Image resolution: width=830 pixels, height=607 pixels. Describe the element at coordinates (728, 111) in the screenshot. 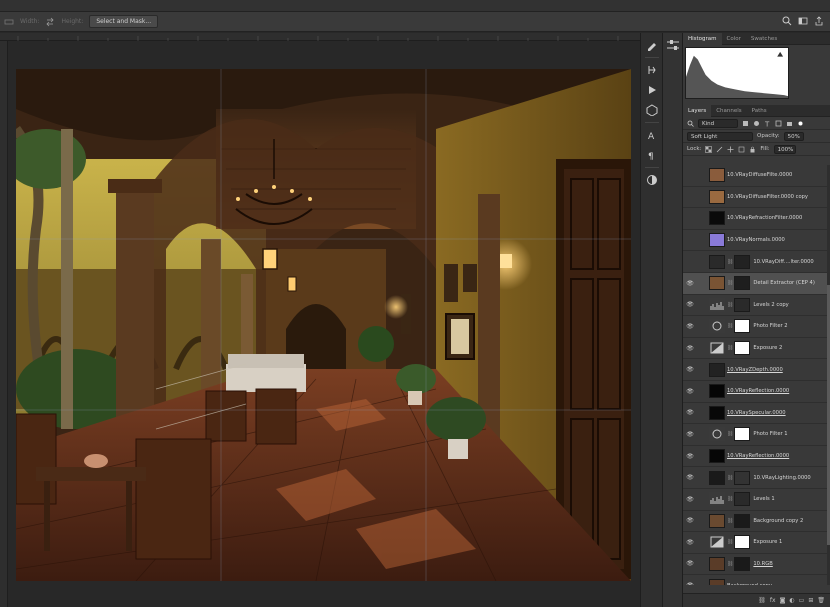

I see `tab-channels: Channels` at that location.